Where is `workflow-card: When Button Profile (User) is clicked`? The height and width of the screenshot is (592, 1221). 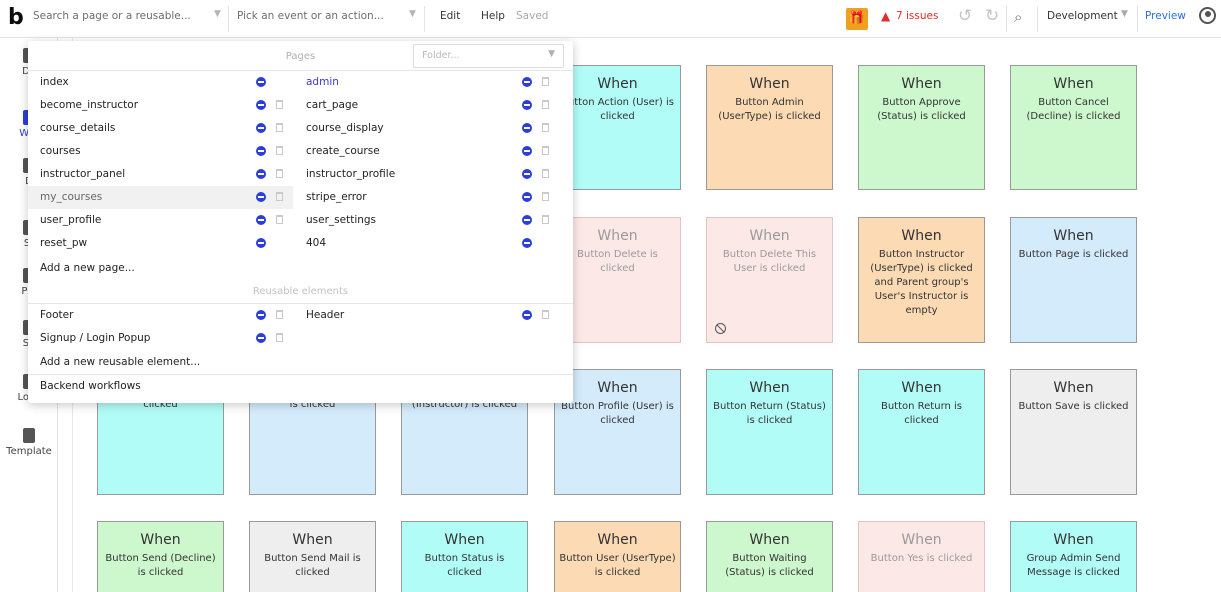
workflow-card: When Button Profile (User) is clicked is located at coordinates (617, 432).